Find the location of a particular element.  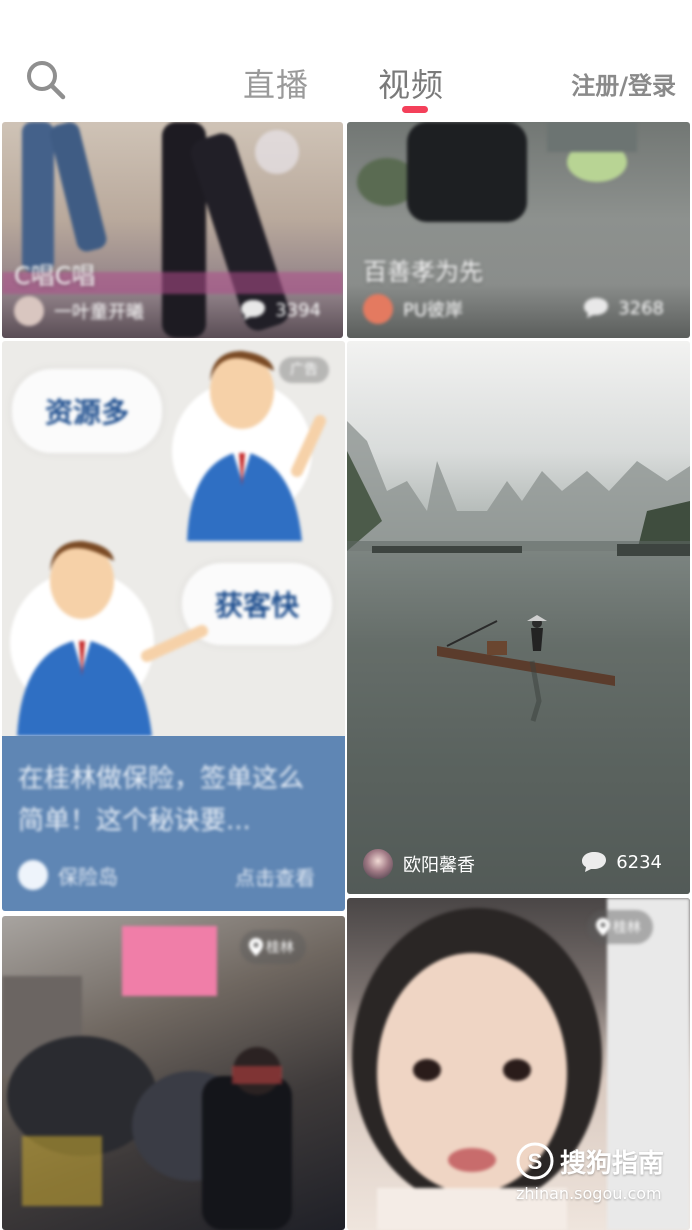

video-card: C唱C唱 一叶童开曦 3394 is located at coordinates (172, 230).